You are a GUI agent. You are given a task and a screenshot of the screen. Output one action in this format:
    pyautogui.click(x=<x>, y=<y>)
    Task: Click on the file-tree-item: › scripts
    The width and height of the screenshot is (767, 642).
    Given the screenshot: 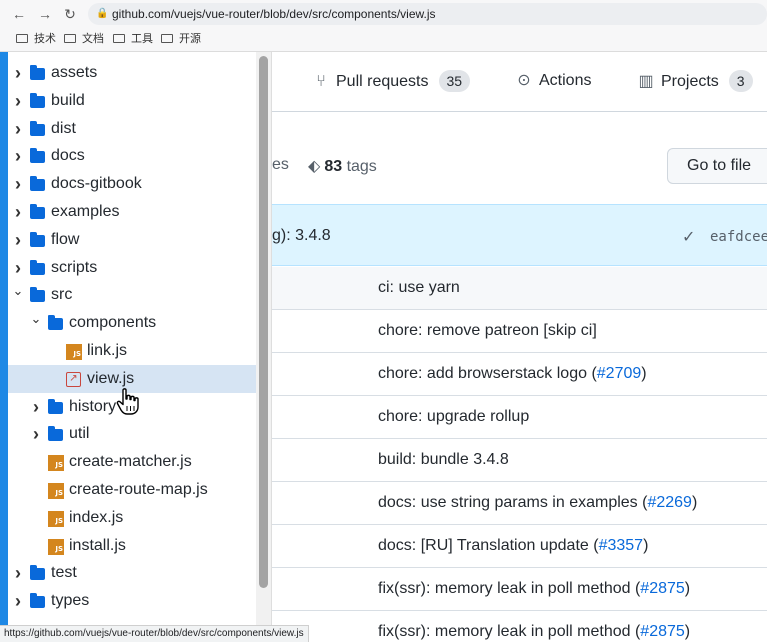 What is the action you would take?
    pyautogui.click(x=132, y=268)
    